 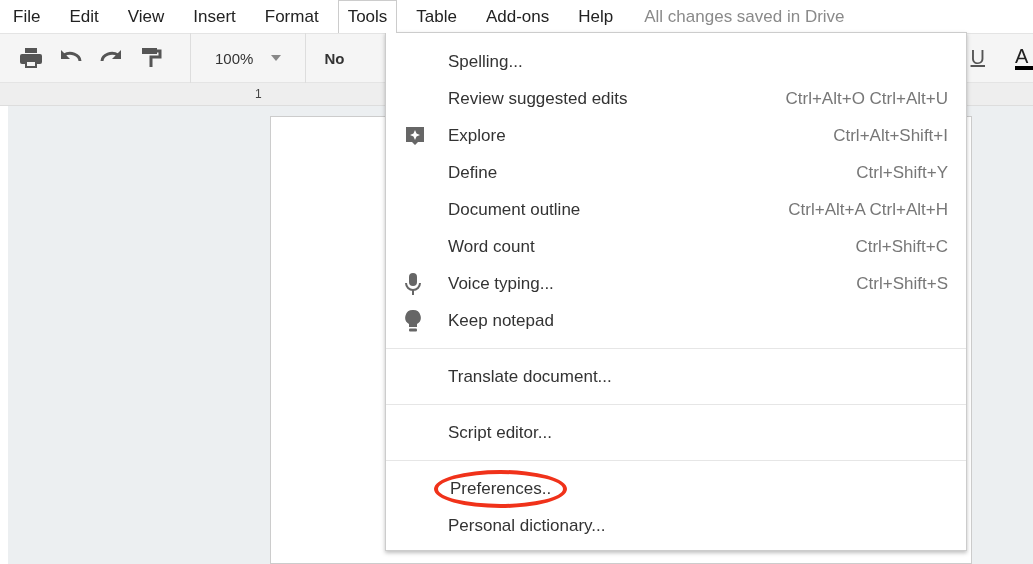 What do you see at coordinates (676, 209) in the screenshot?
I see `menu-option: Document outline Ctrl+Alt+A Ctrl+Alt+H` at bounding box center [676, 209].